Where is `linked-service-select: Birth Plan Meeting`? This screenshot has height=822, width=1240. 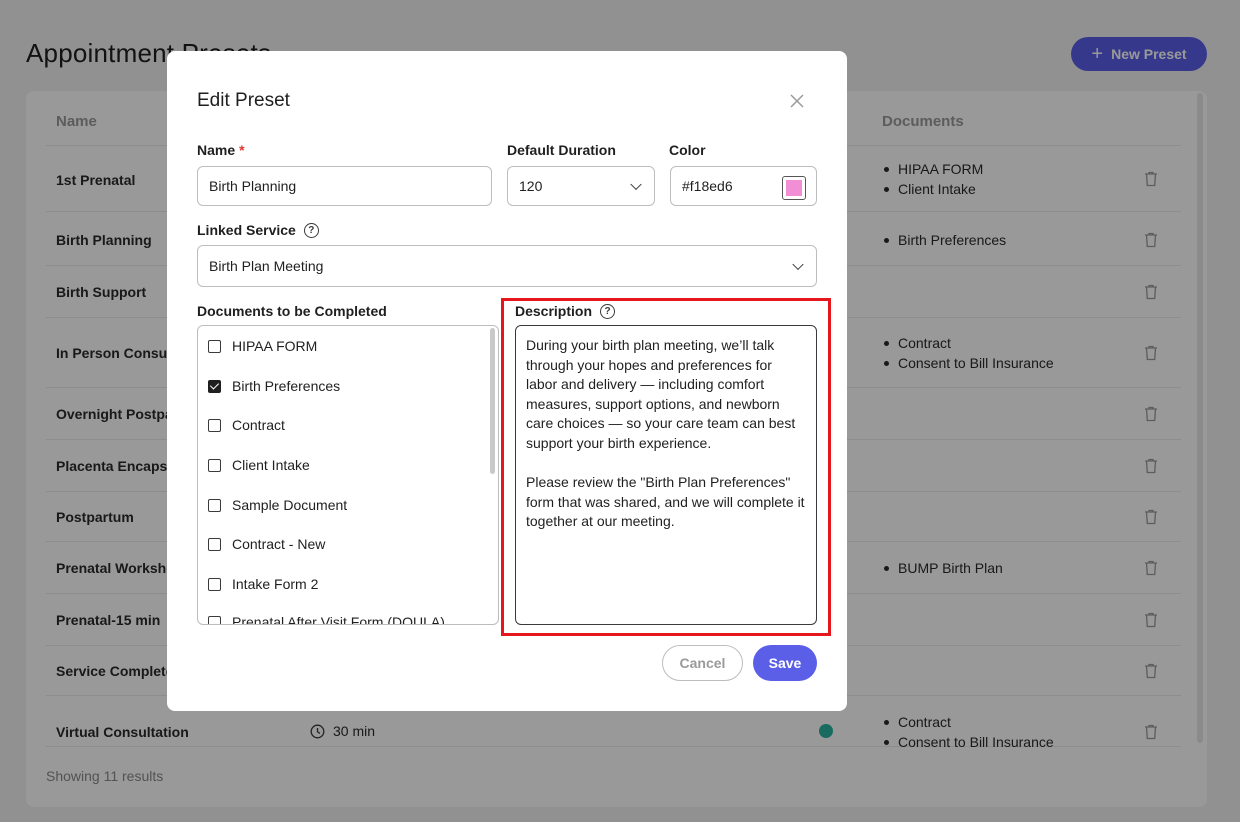
linked-service-select: Birth Plan Meeting is located at coordinates (507, 266).